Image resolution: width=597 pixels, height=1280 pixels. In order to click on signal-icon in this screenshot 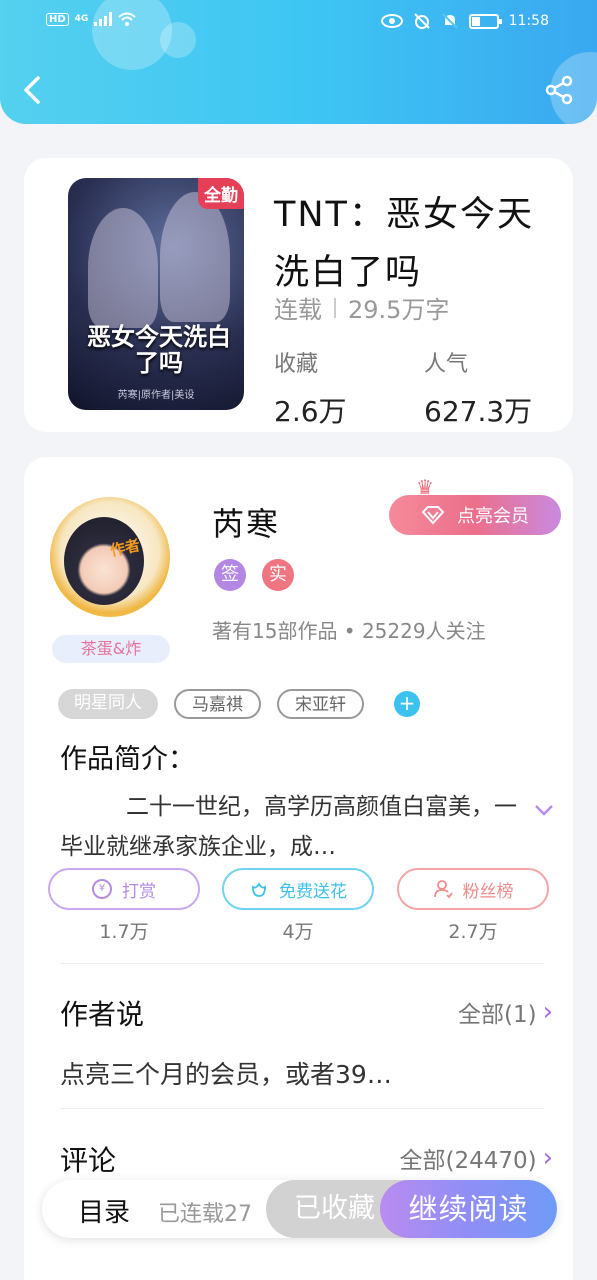, I will do `click(103, 19)`.